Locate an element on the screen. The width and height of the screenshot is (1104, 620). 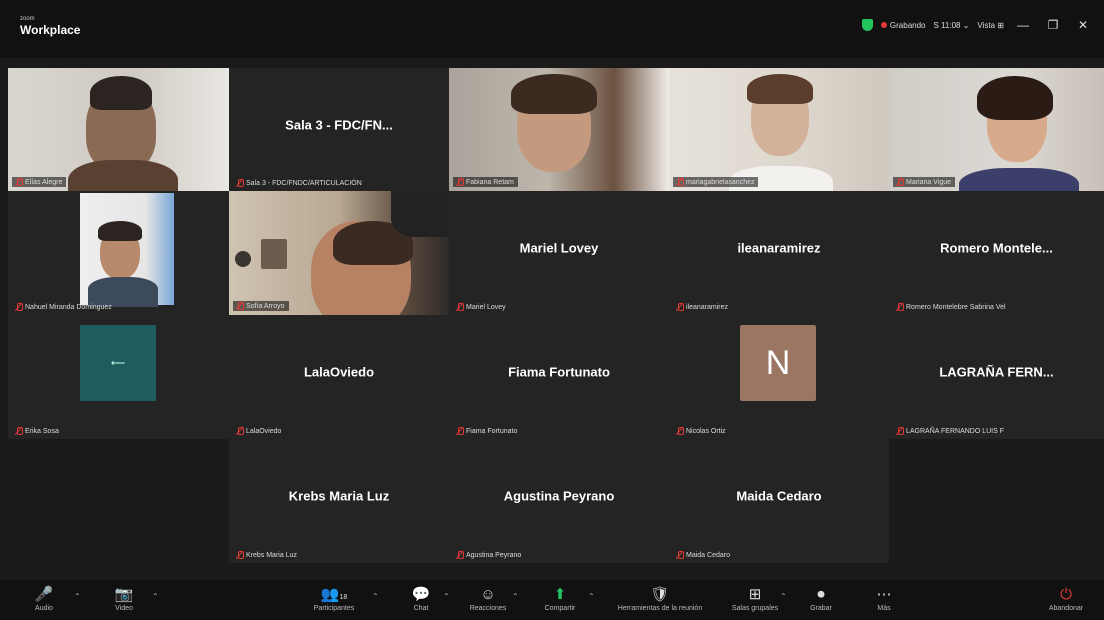
participant-name: mariagabrielasanchez is located at coordinates (716, 182).